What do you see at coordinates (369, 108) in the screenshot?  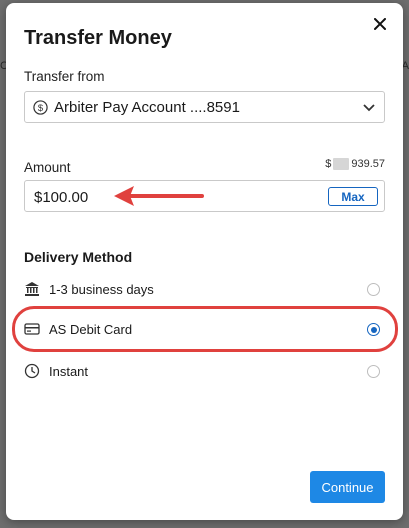 I see `chevron-down-icon` at bounding box center [369, 108].